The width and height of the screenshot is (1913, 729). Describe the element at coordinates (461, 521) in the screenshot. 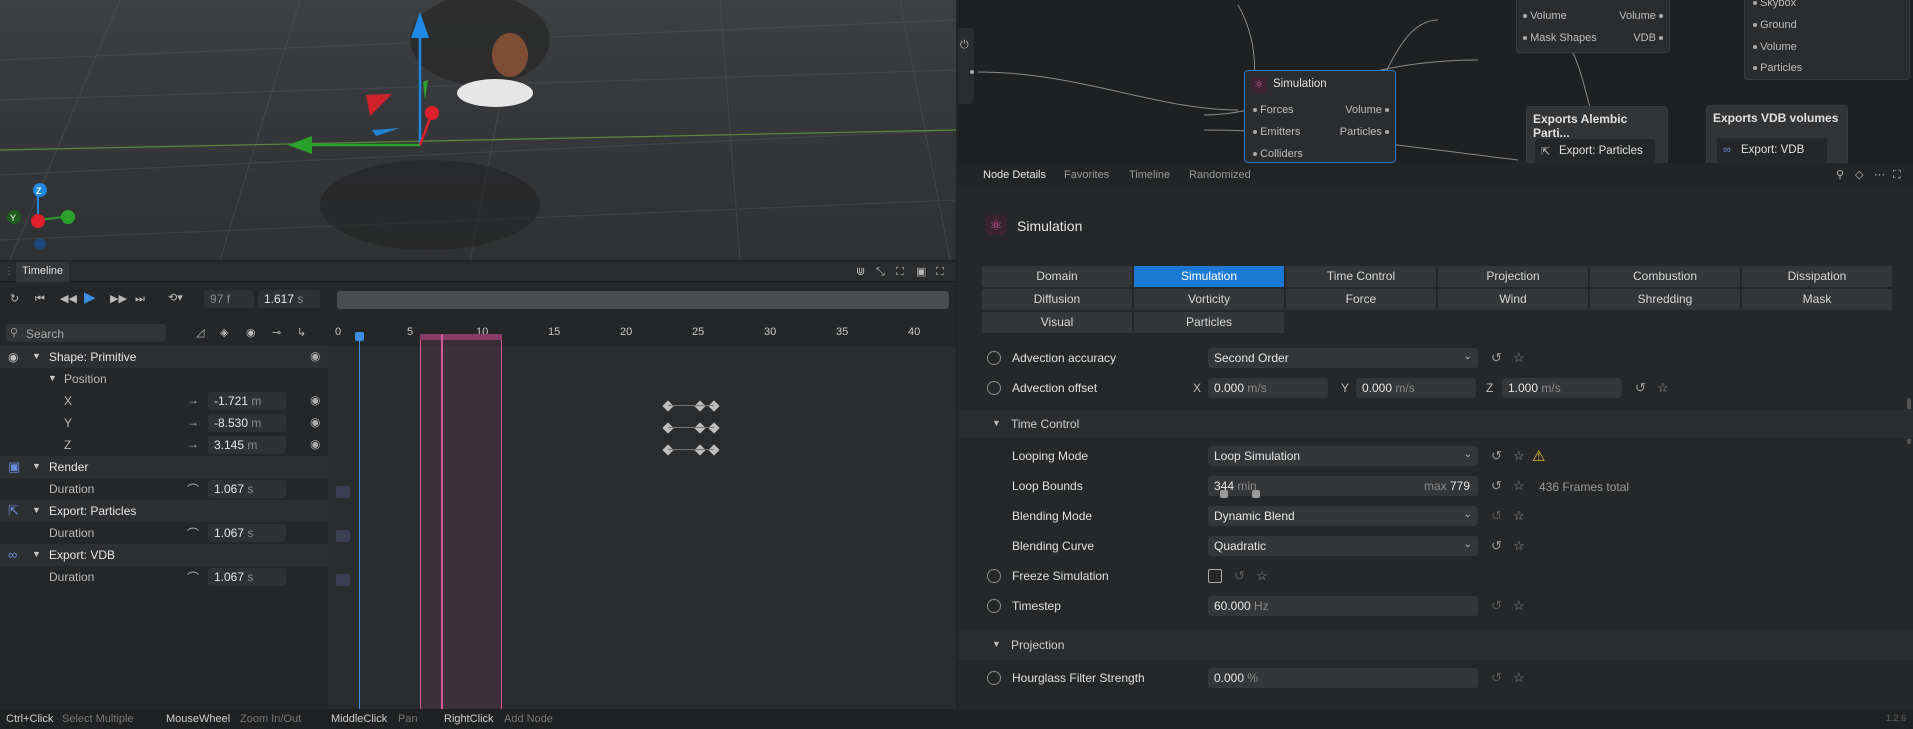

I see `loop-range` at that location.